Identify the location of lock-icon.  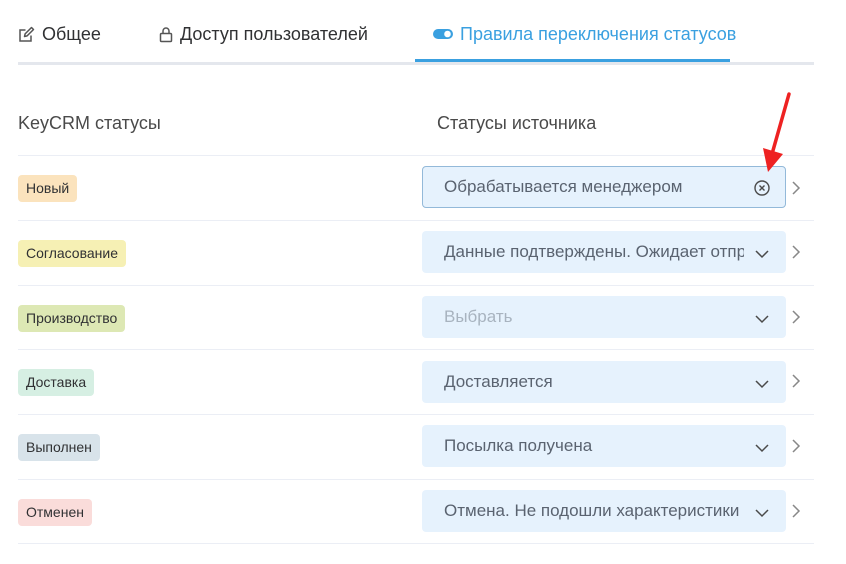
(166, 37).